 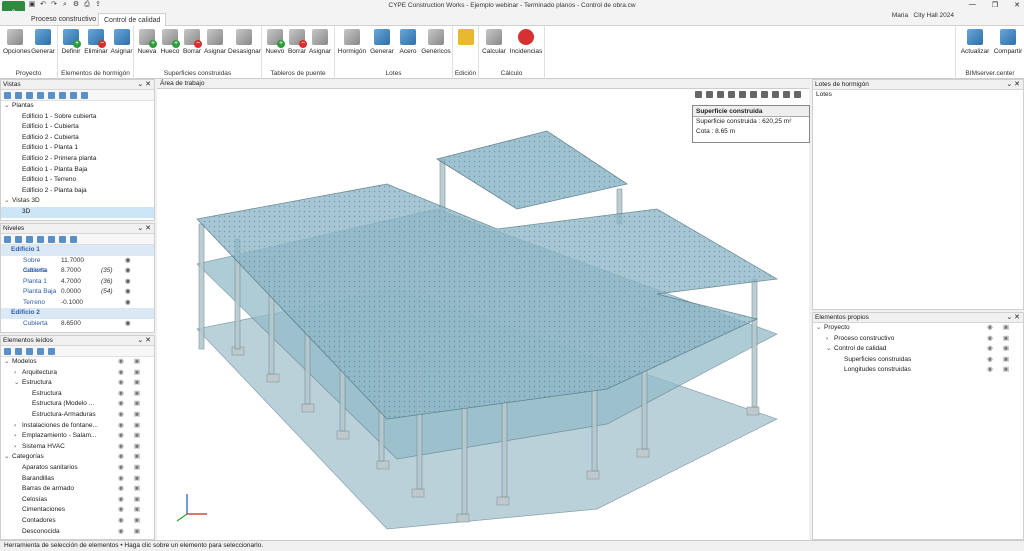 What do you see at coordinates (77, 426) in the screenshot?
I see `tree-item: › Instalaciones de fontane... ◉ ▣` at bounding box center [77, 426].